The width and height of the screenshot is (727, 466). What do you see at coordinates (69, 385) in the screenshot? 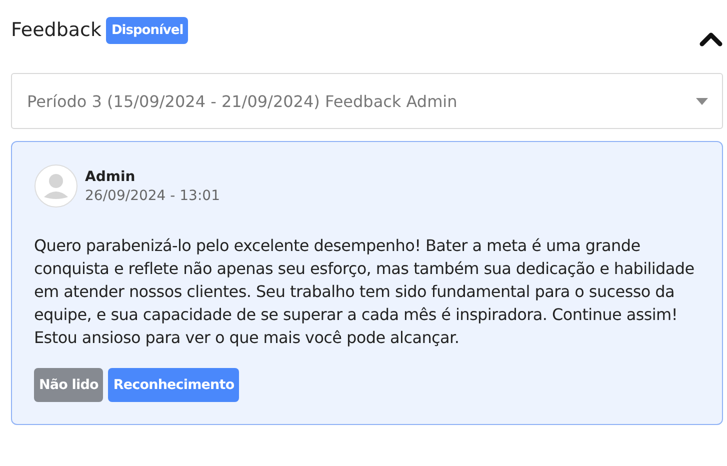
I see `tag-label: Não lido` at bounding box center [69, 385].